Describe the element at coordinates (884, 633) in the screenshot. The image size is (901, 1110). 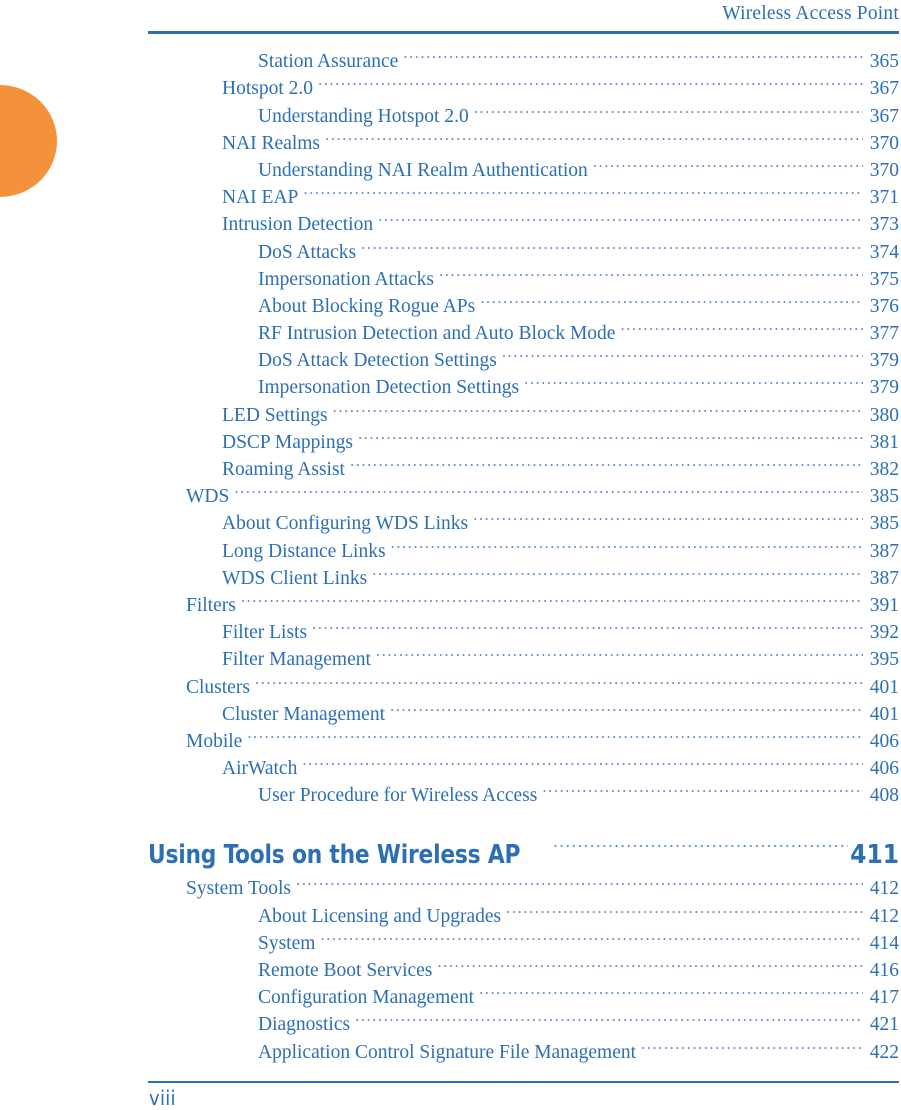
I see `toc-entry-page-number: 392` at that location.